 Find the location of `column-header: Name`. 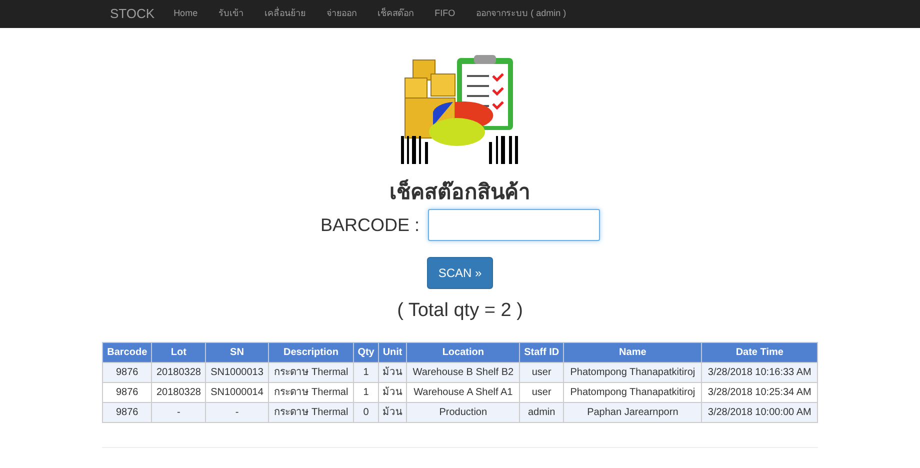

column-header: Name is located at coordinates (633, 352).